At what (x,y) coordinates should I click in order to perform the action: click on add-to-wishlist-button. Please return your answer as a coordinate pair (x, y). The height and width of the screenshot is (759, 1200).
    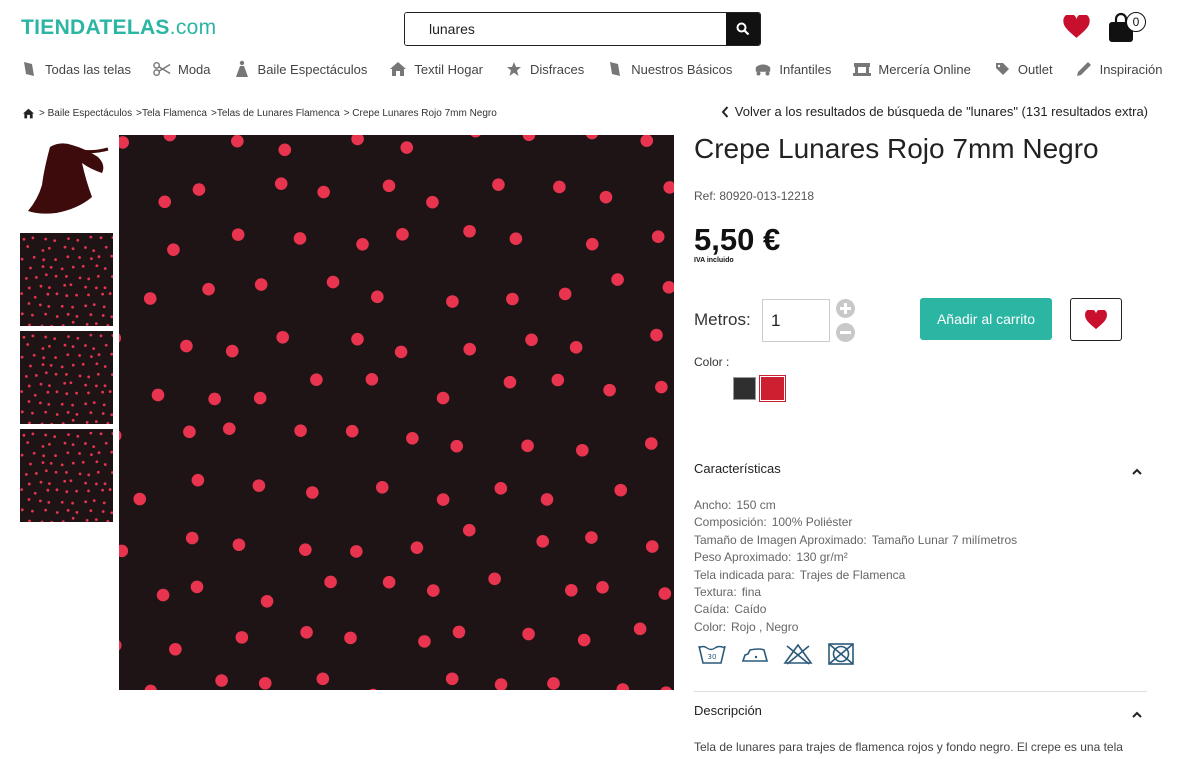
    Looking at the image, I should click on (1096, 319).